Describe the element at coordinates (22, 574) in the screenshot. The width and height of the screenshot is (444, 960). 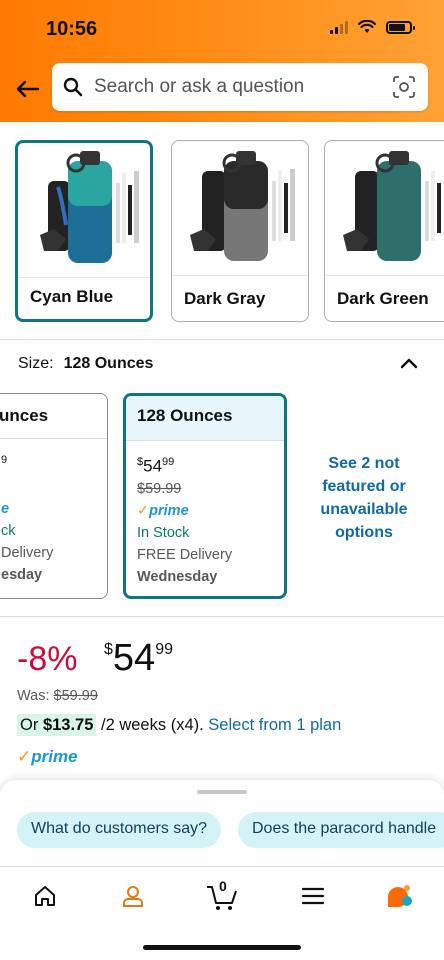
I see `delivery-day: esday` at that location.